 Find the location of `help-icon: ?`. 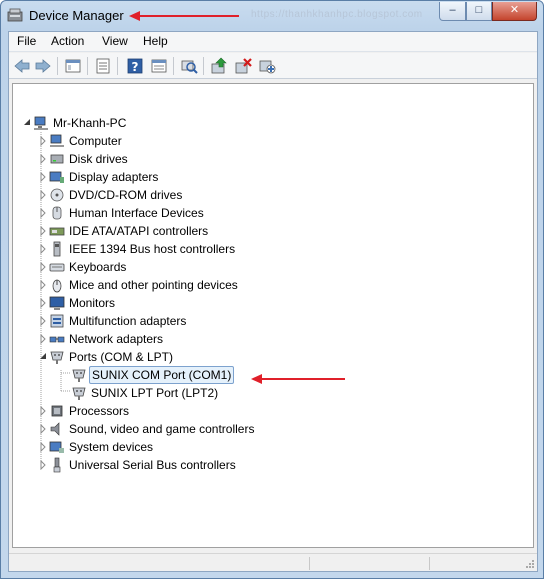

help-icon: ? is located at coordinates (135, 66).